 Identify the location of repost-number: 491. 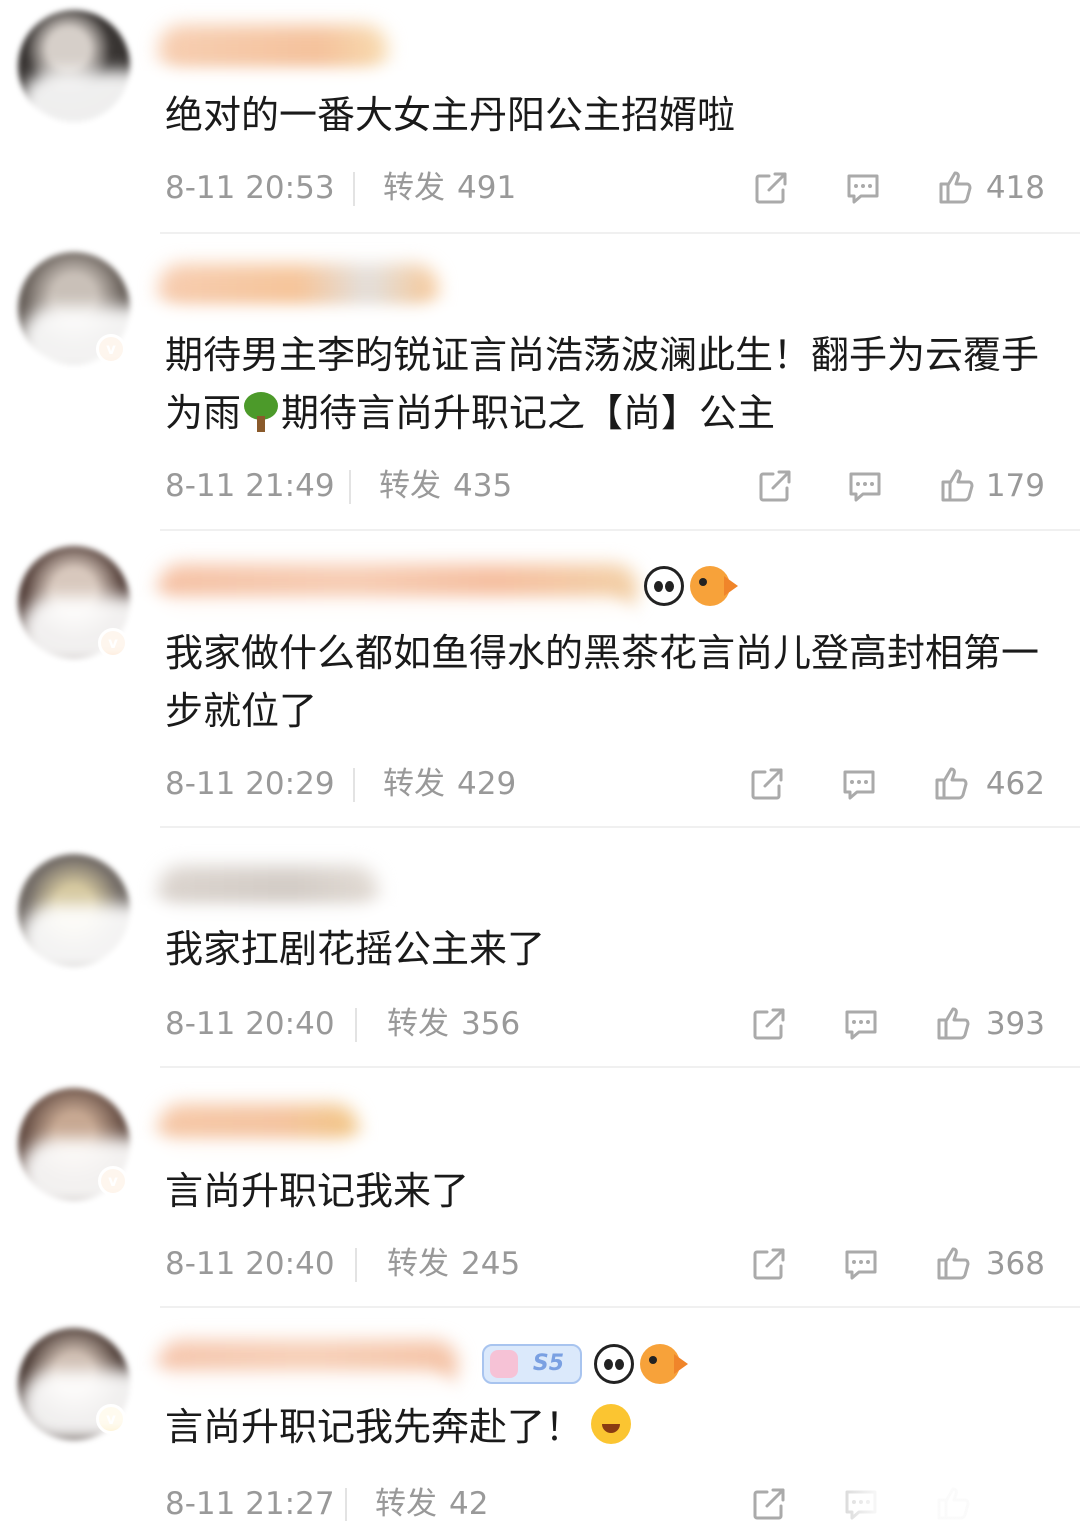
(487, 188).